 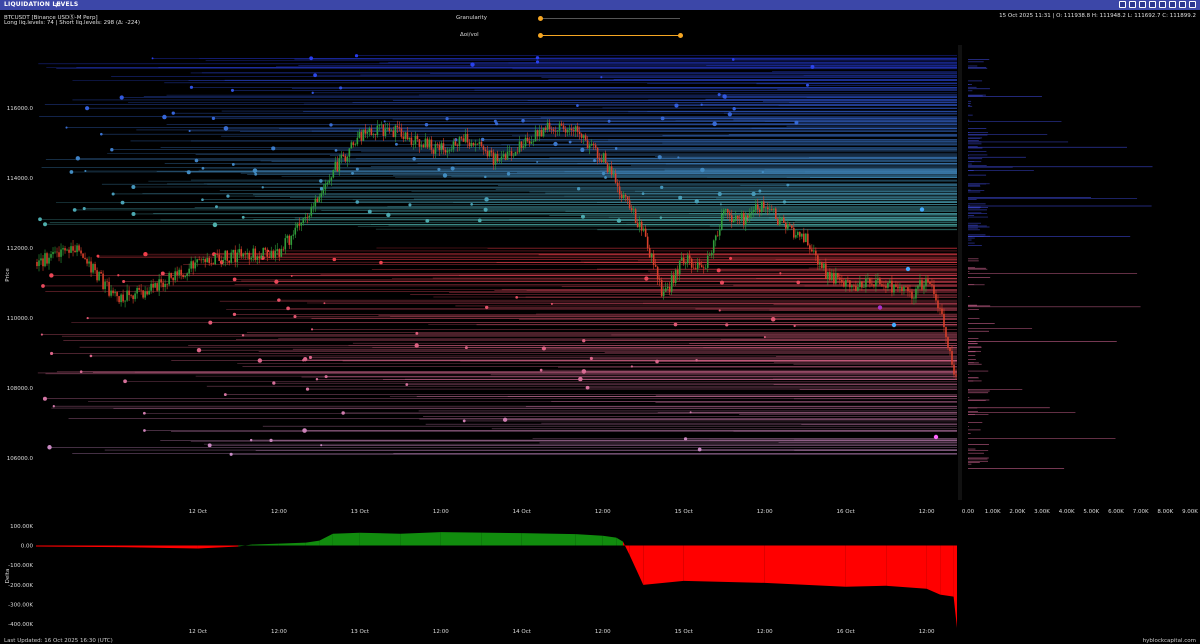 I want to click on delta-time-tick-label: 15 Oct, so click(x=684, y=632).